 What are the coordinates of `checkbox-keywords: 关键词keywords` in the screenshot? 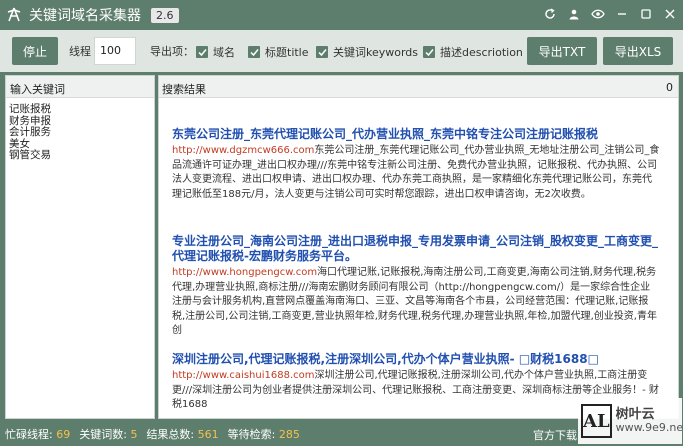 It's located at (367, 52).